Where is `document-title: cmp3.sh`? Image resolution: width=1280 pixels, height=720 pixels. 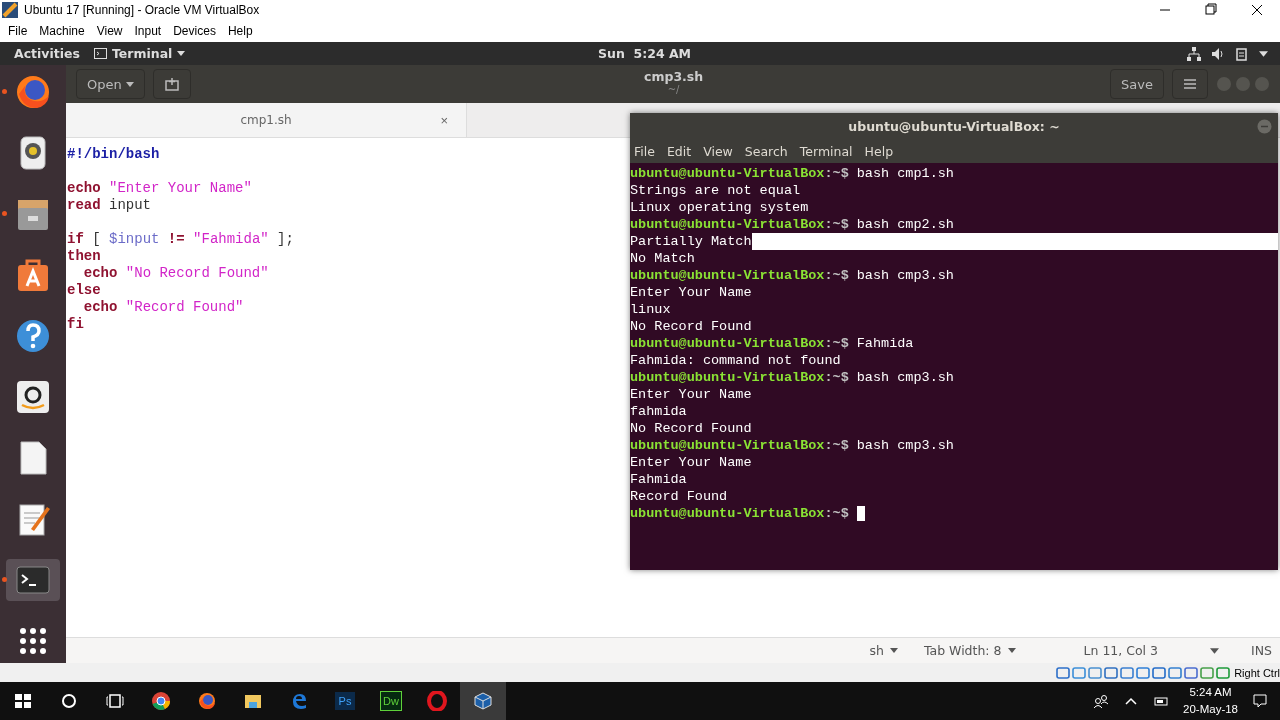
document-title: cmp3.sh is located at coordinates (674, 76).